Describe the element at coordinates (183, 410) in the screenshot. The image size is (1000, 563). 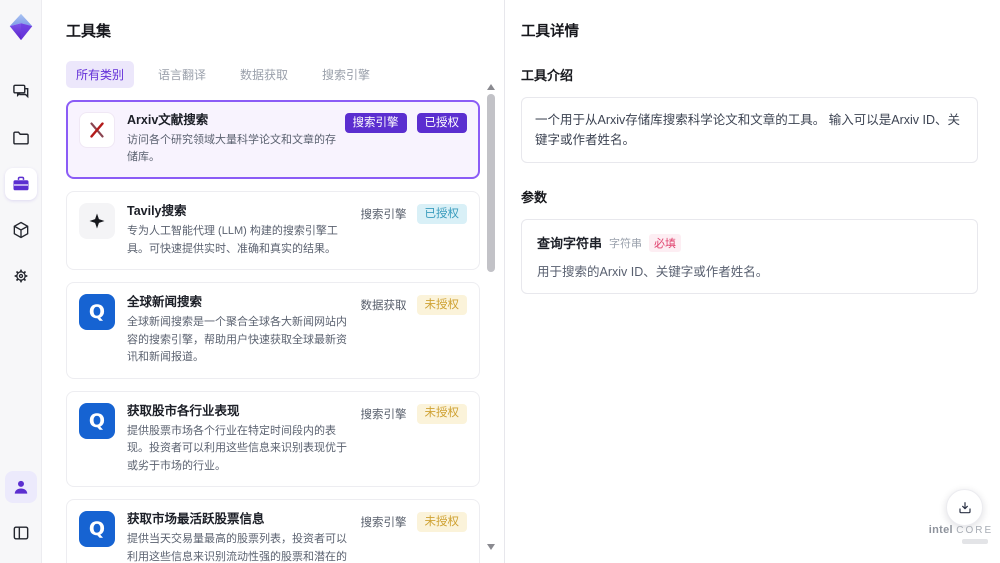
I see `tool-name: 获取股市各行业表现` at that location.